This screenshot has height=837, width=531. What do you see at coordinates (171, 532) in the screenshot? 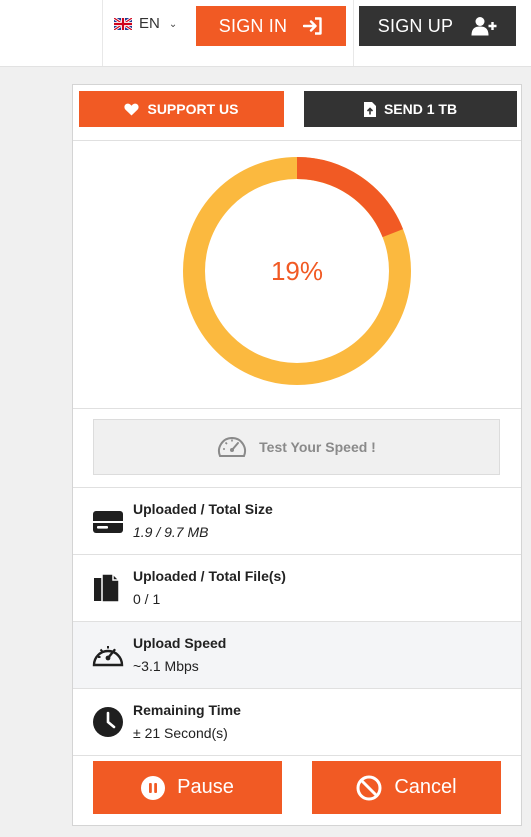
I see `stat-total-size-value: 1.9 / 9.7 MB` at bounding box center [171, 532].